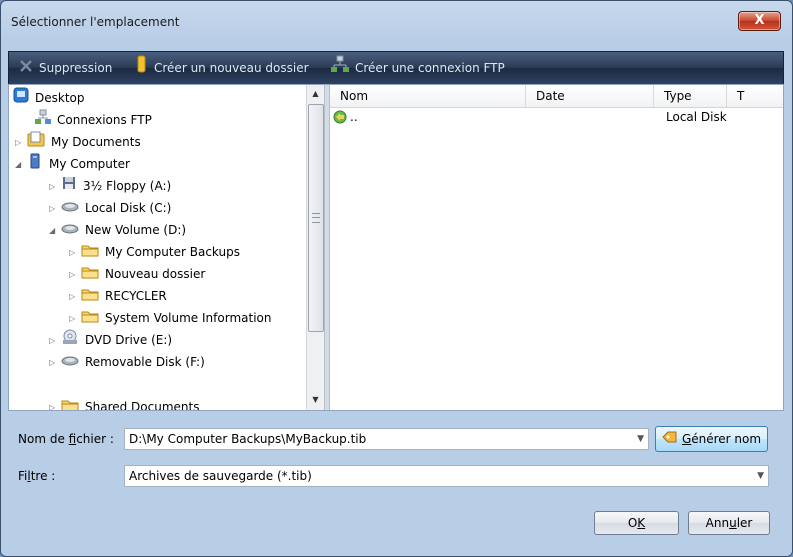  I want to click on window-title: Sélectionner l'emplacement, so click(95, 22).